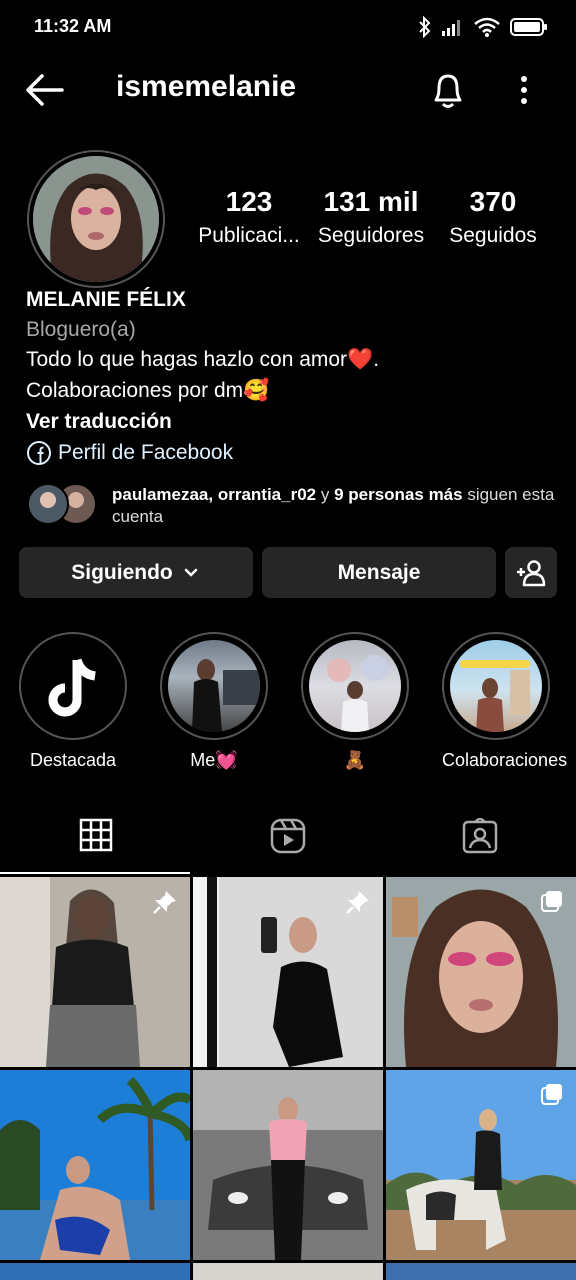 The height and width of the screenshot is (1280, 576). Describe the element at coordinates (206, 86) in the screenshot. I see `profile-username: ismemelanie` at that location.